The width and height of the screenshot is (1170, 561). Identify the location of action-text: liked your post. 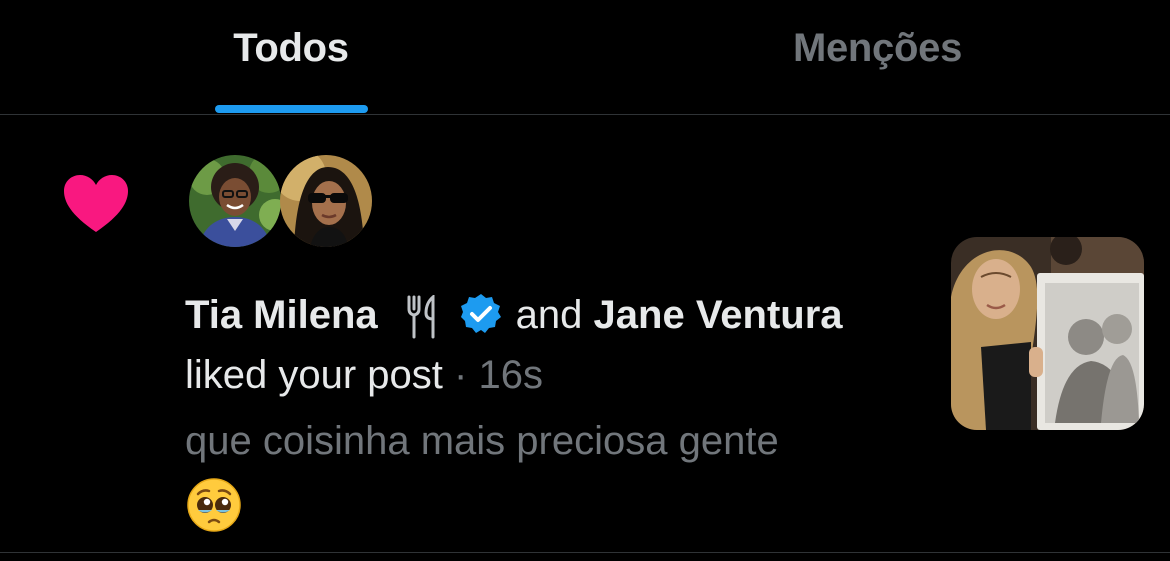
(314, 375).